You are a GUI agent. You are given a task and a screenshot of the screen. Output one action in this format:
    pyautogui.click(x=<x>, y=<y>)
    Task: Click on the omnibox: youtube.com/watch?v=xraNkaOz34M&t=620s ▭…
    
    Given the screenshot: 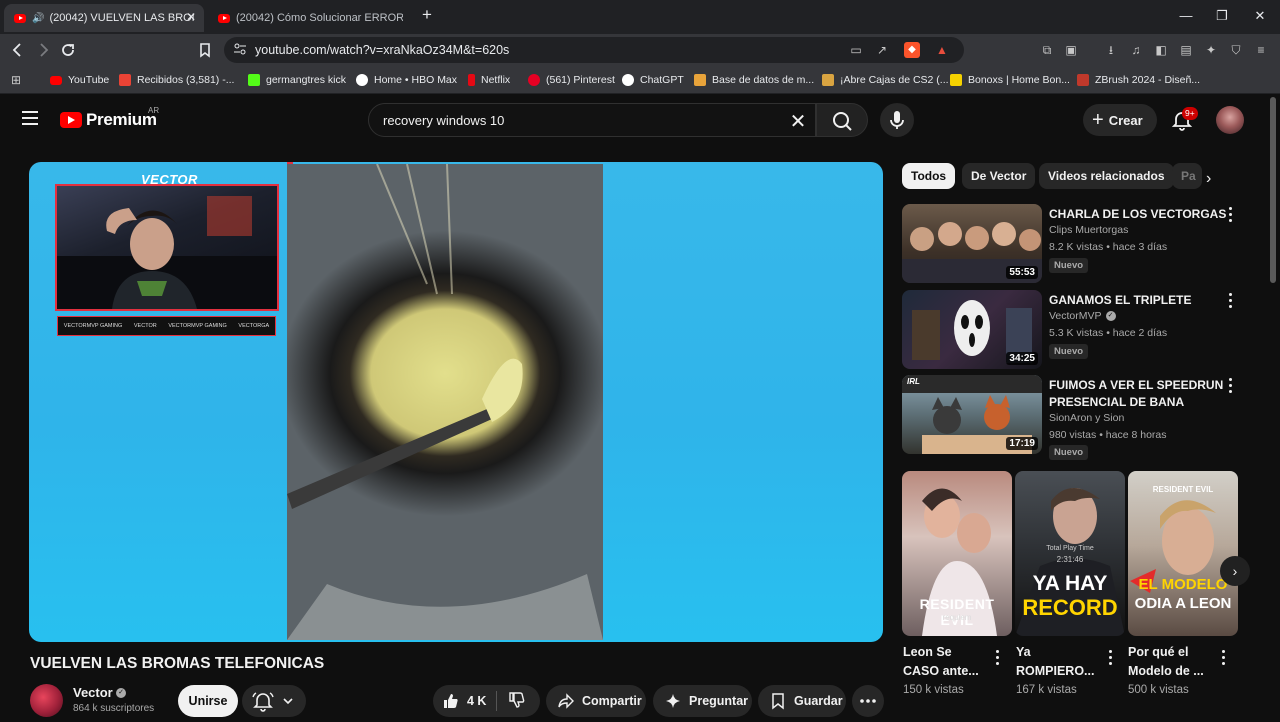 What is the action you would take?
    pyautogui.click(x=594, y=50)
    